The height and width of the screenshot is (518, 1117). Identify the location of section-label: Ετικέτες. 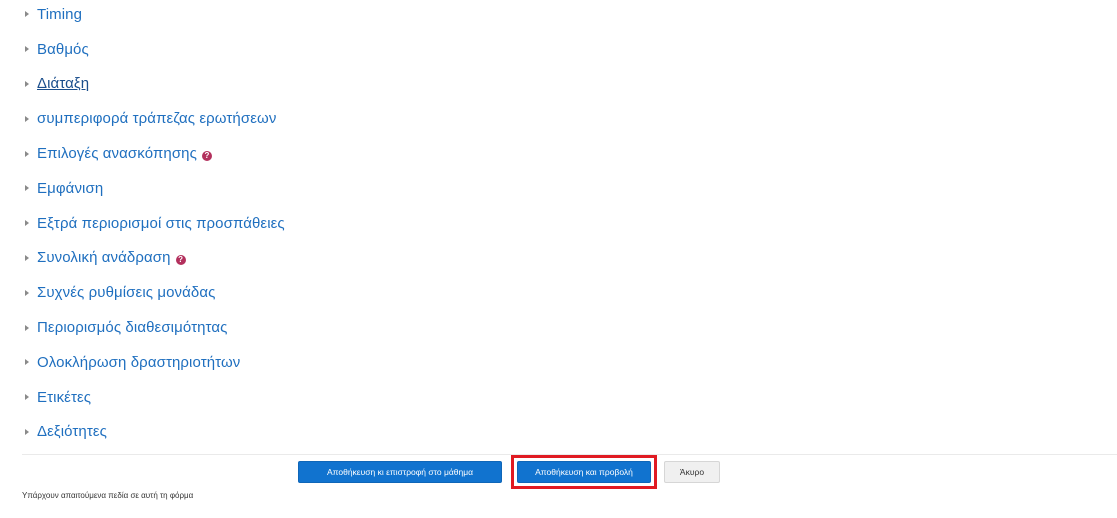
(64, 397).